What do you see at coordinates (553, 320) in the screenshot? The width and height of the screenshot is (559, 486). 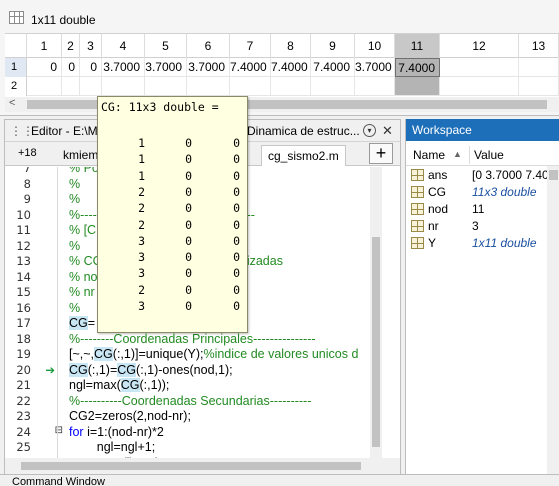 I see `workspace-vertical-scrollbar` at bounding box center [553, 320].